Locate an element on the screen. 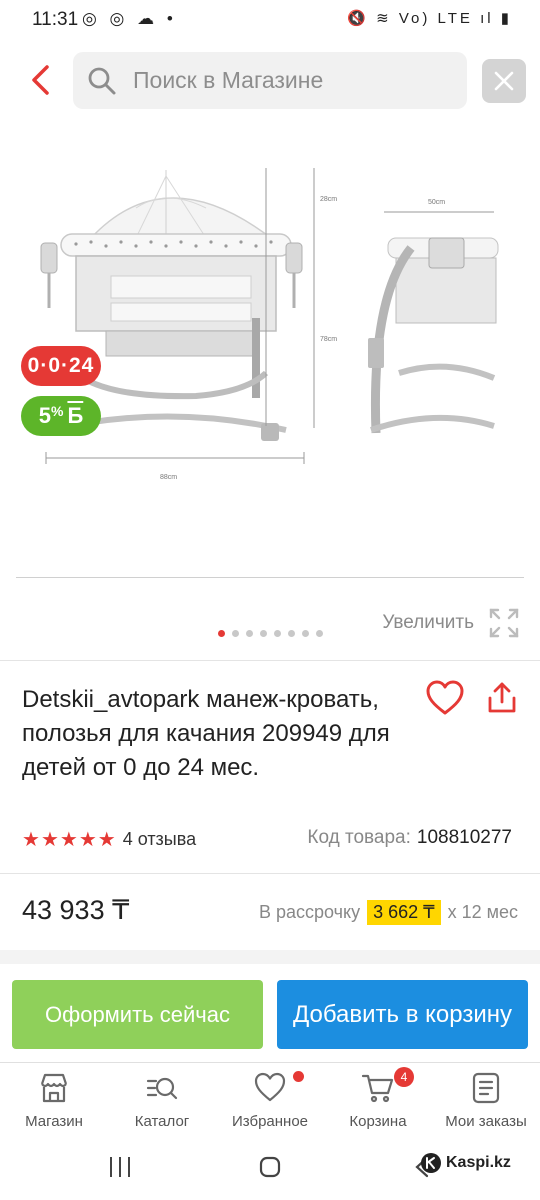 Image resolution: width=540 pixels, height=1200 pixels. bonus-currency-icon: Б is located at coordinates (75, 415).